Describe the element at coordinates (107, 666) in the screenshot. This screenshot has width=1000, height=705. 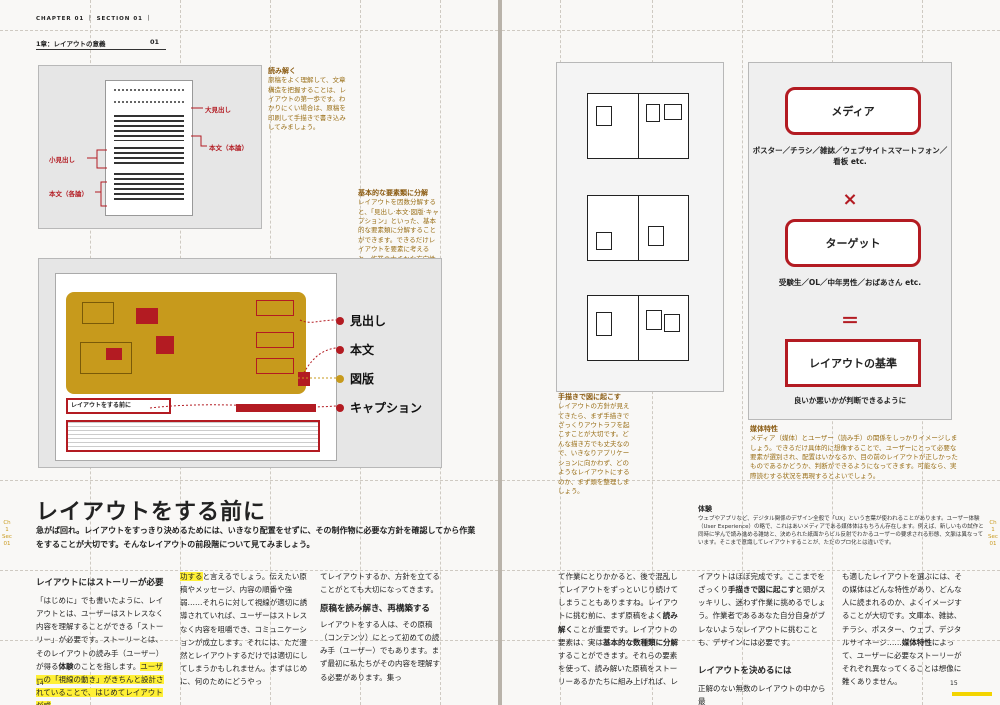
I see `col1-text-b: のことを指します。` at that location.